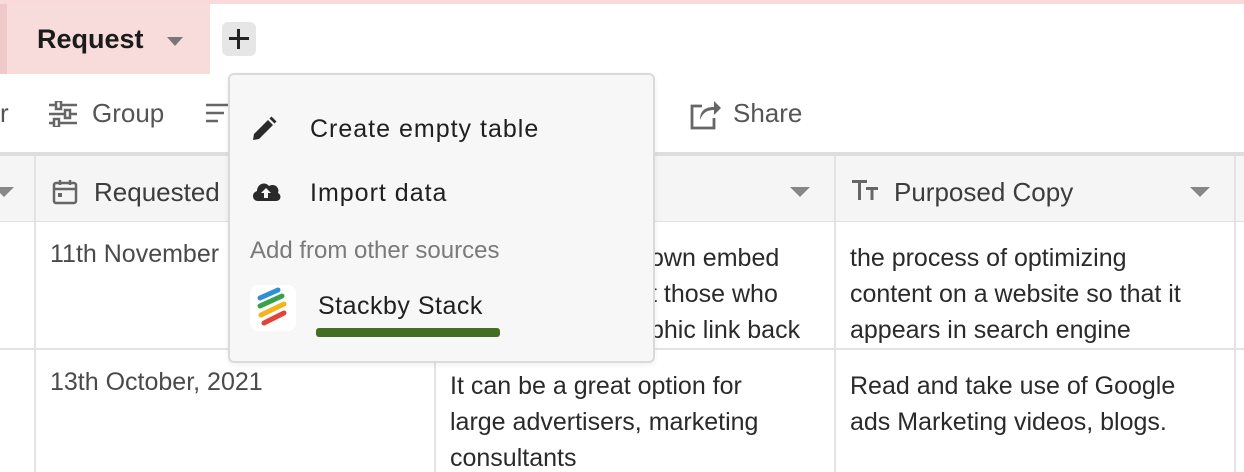 Image resolution: width=1244 pixels, height=472 pixels. Describe the element at coordinates (218, 113) in the screenshot. I see `filter-lines-icon` at that location.